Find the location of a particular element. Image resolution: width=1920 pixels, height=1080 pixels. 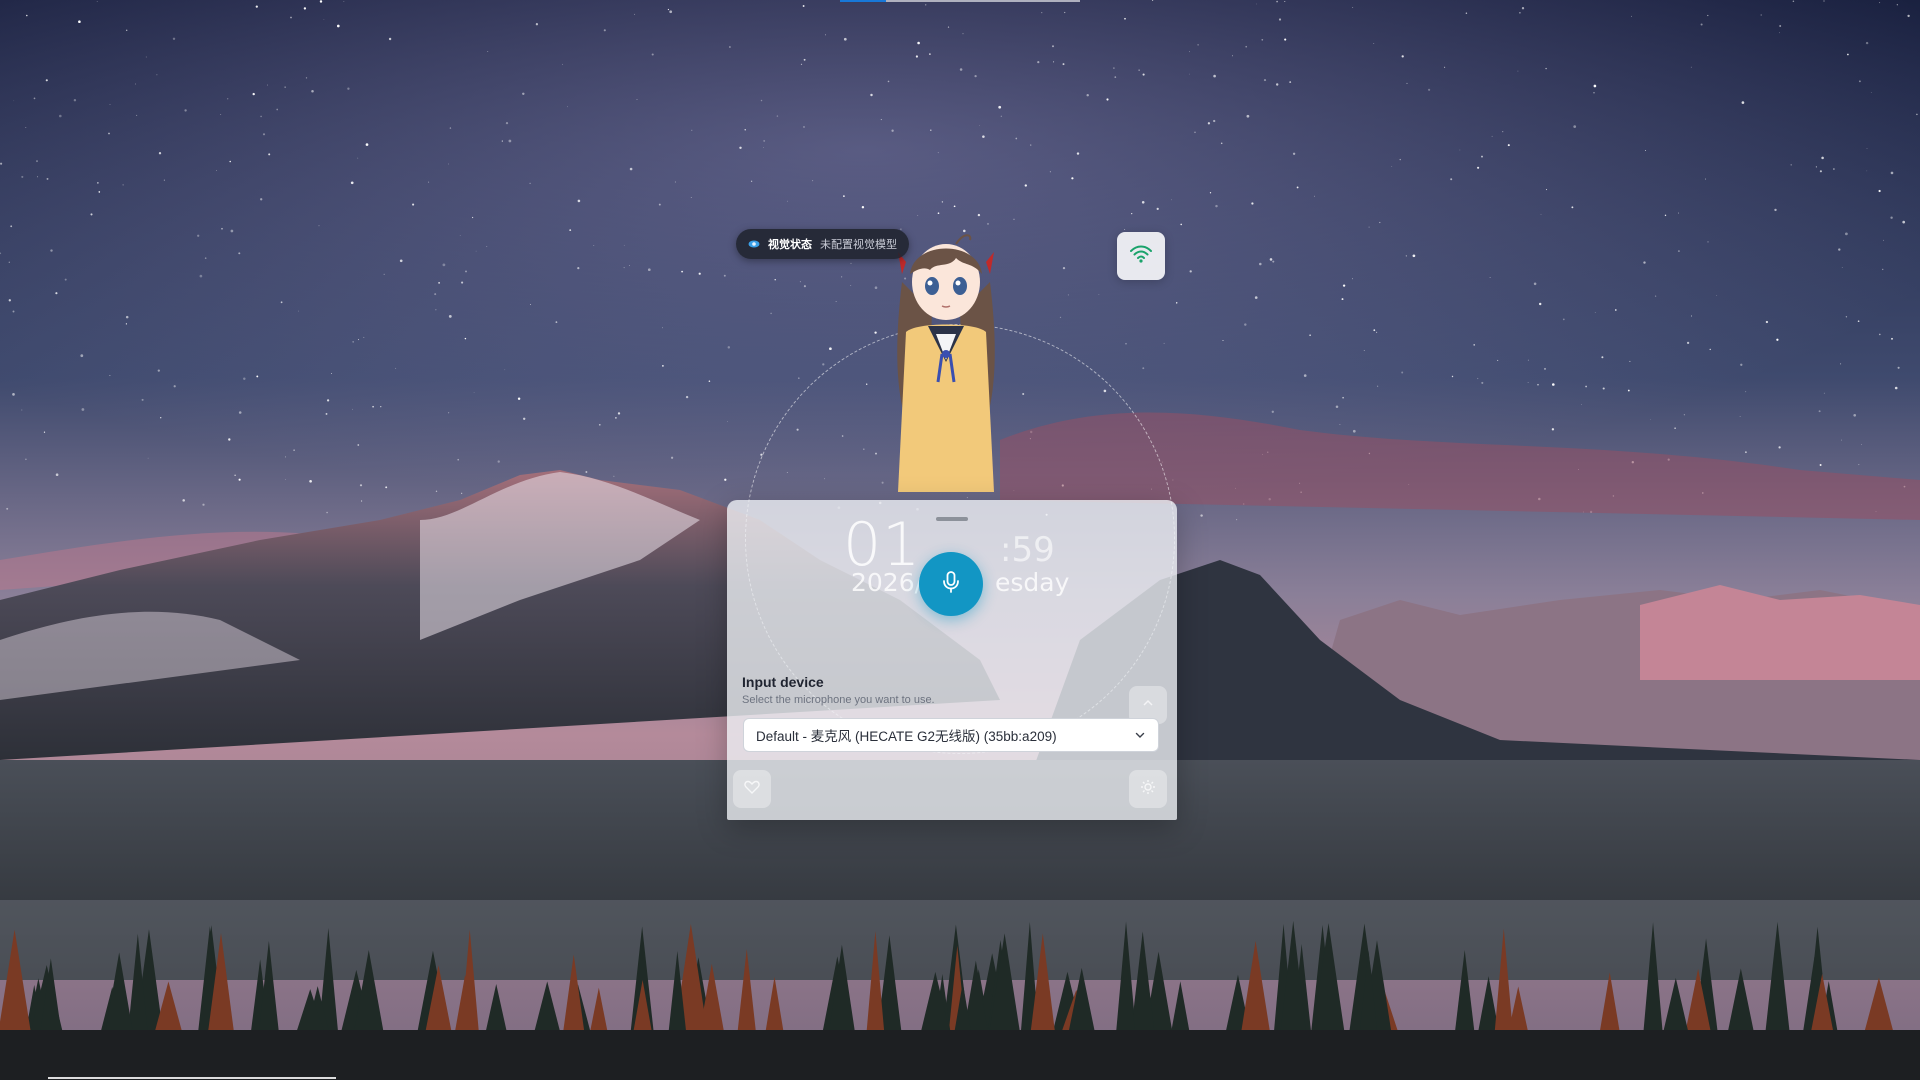

clock-minutes: :59 is located at coordinates (1027, 550).